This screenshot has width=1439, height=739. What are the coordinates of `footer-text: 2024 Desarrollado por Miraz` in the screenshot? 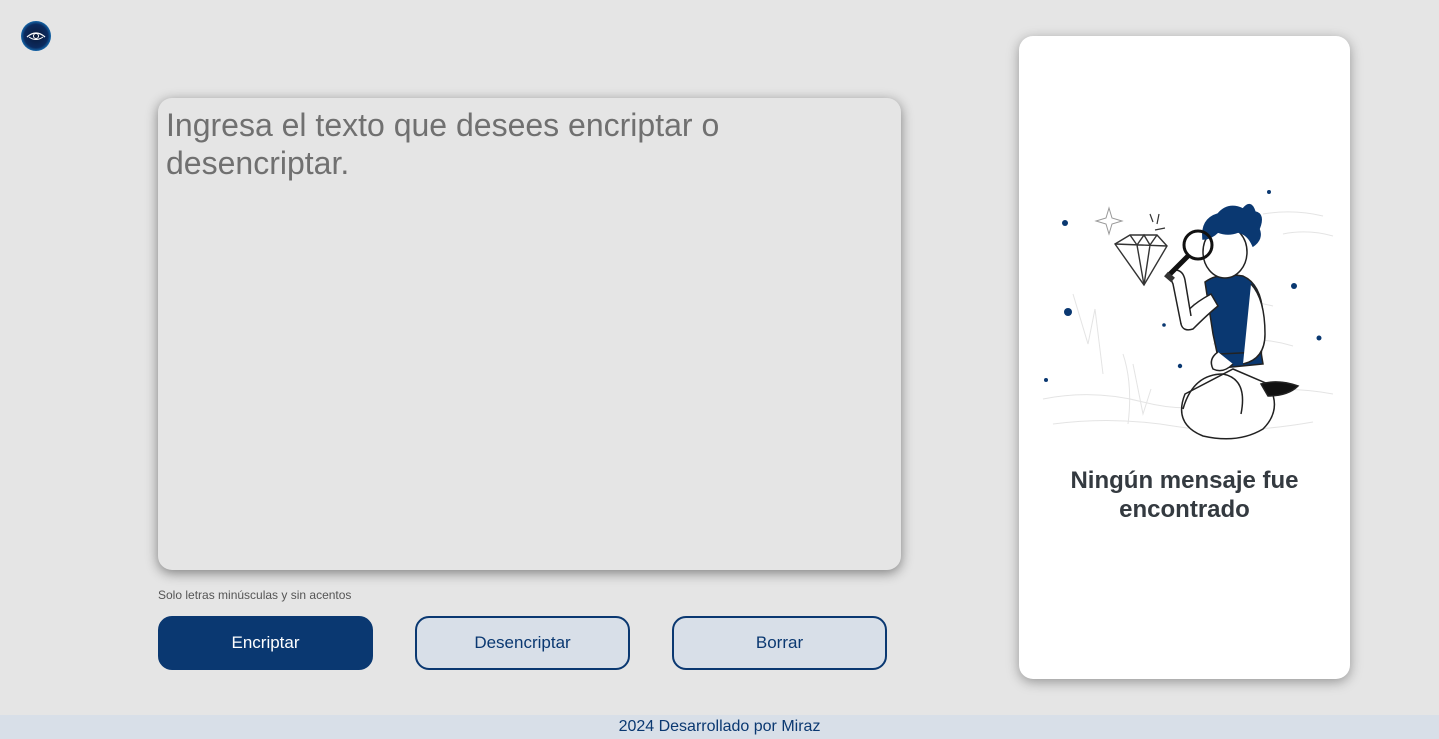 It's located at (719, 726).